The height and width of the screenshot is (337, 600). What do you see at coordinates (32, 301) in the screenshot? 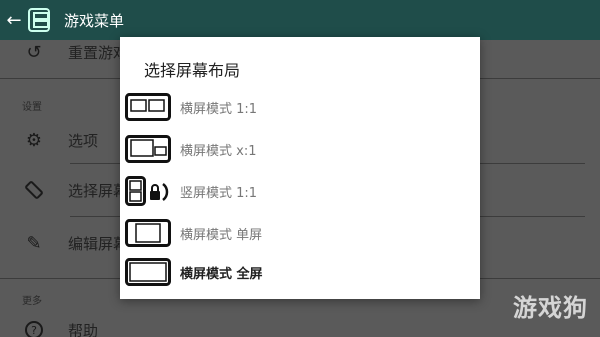
I see `section-label-more: 更多` at bounding box center [32, 301].